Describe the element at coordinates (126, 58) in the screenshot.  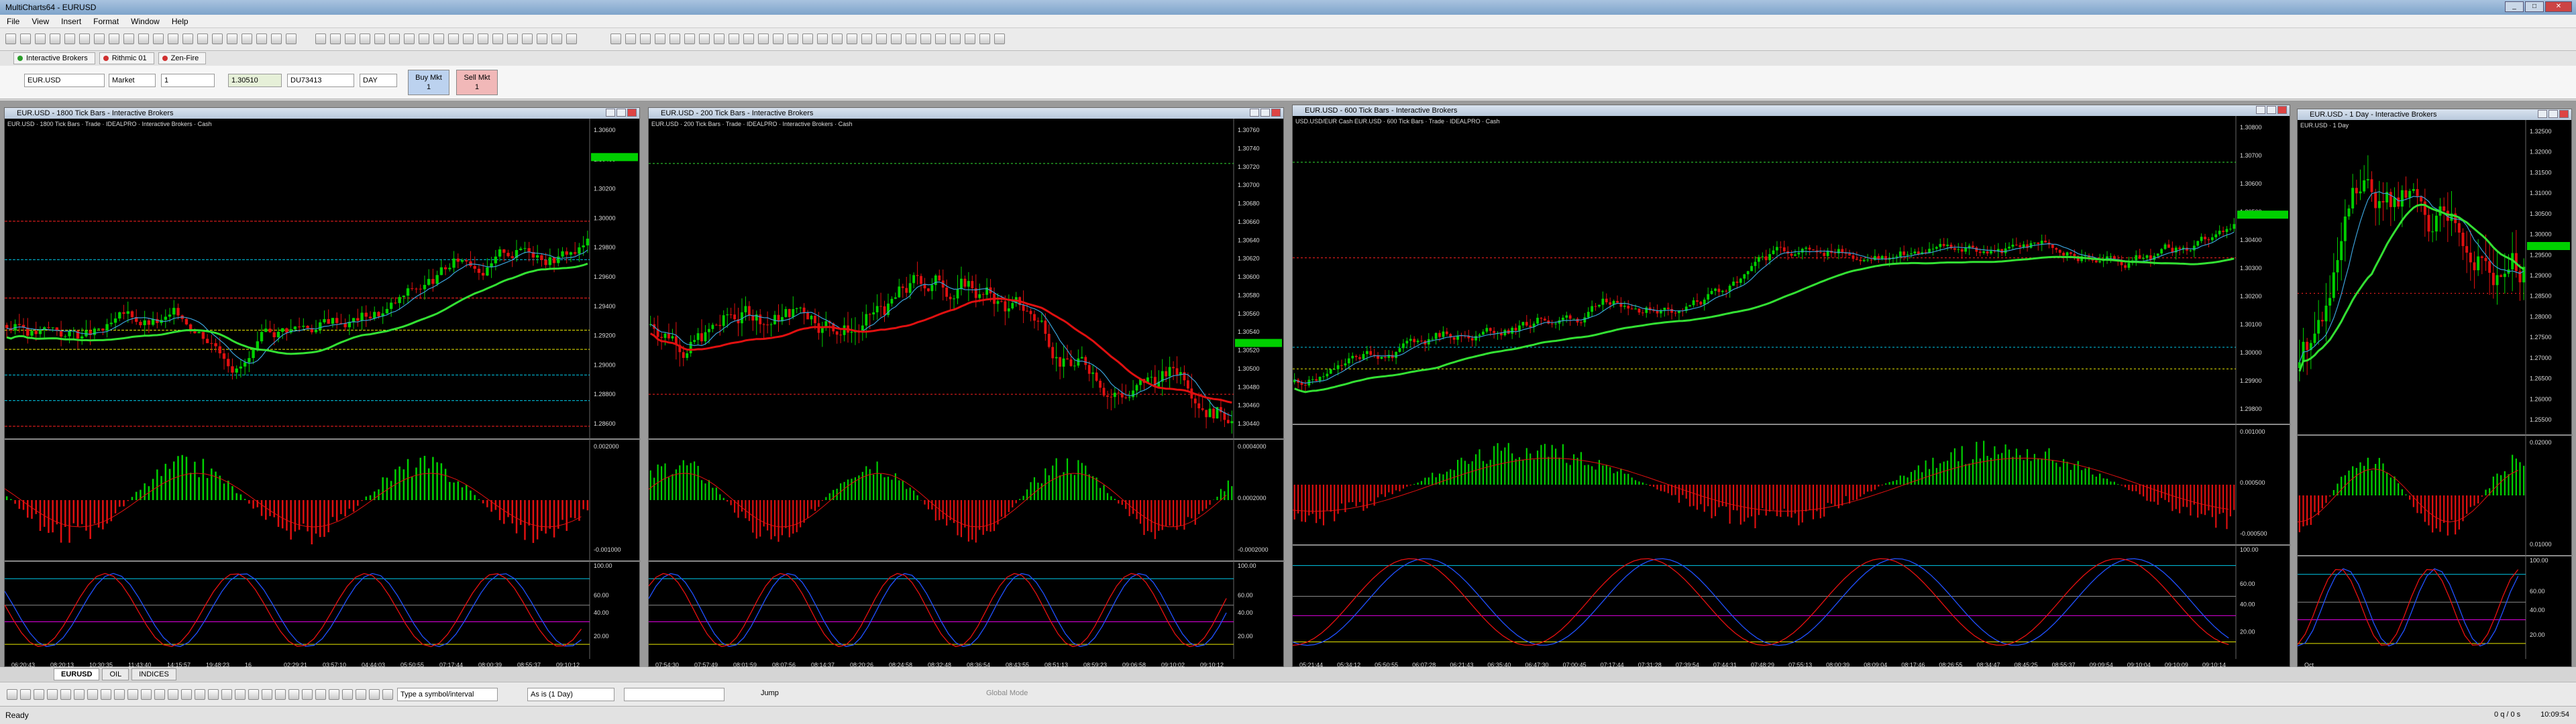
I see `tab-rithmic: Rithmic 01` at that location.